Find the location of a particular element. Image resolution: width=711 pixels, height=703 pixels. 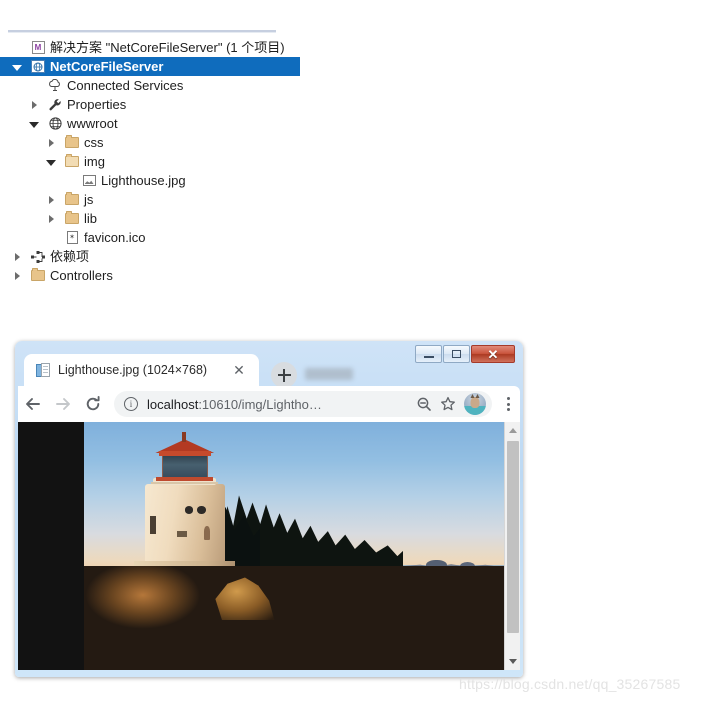

tree-item-label: NetCoreFileServer is located at coordinates (107, 66).